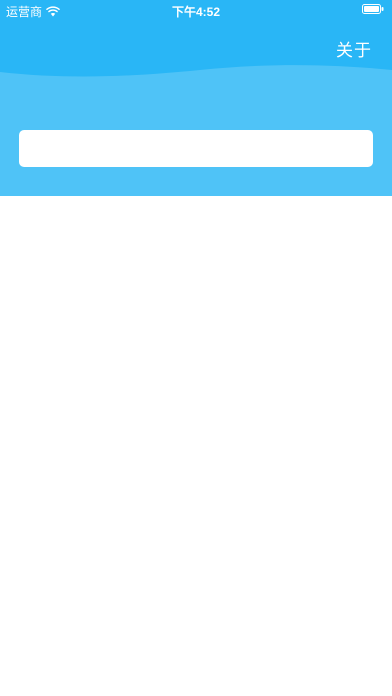  I want to click on status-bar: 运营商 下午4:52, so click(196, 10).